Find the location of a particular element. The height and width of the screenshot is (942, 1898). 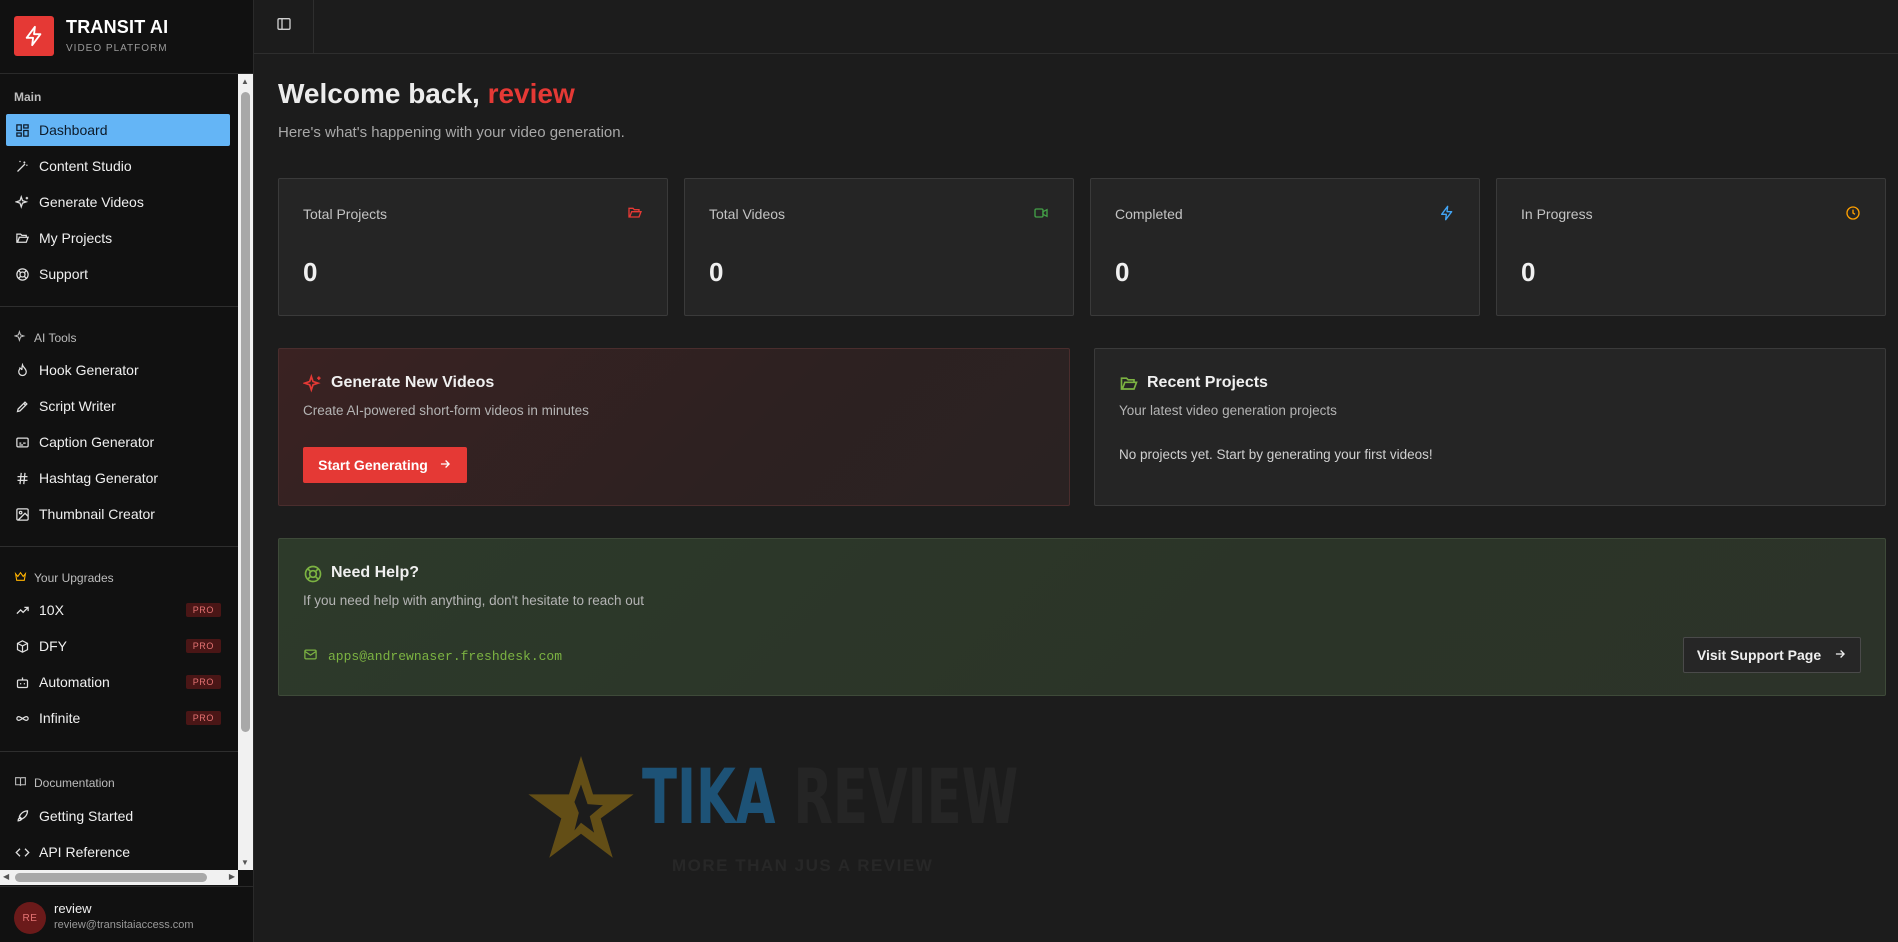

sidebar-item-api-reference: API Reference is located at coordinates (118, 852).